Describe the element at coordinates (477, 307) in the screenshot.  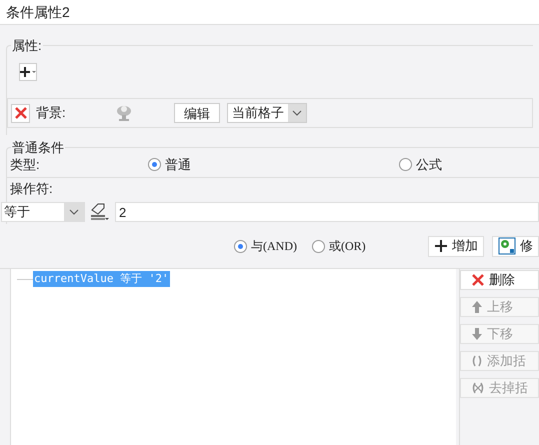
I see `up-arrow-icon` at that location.